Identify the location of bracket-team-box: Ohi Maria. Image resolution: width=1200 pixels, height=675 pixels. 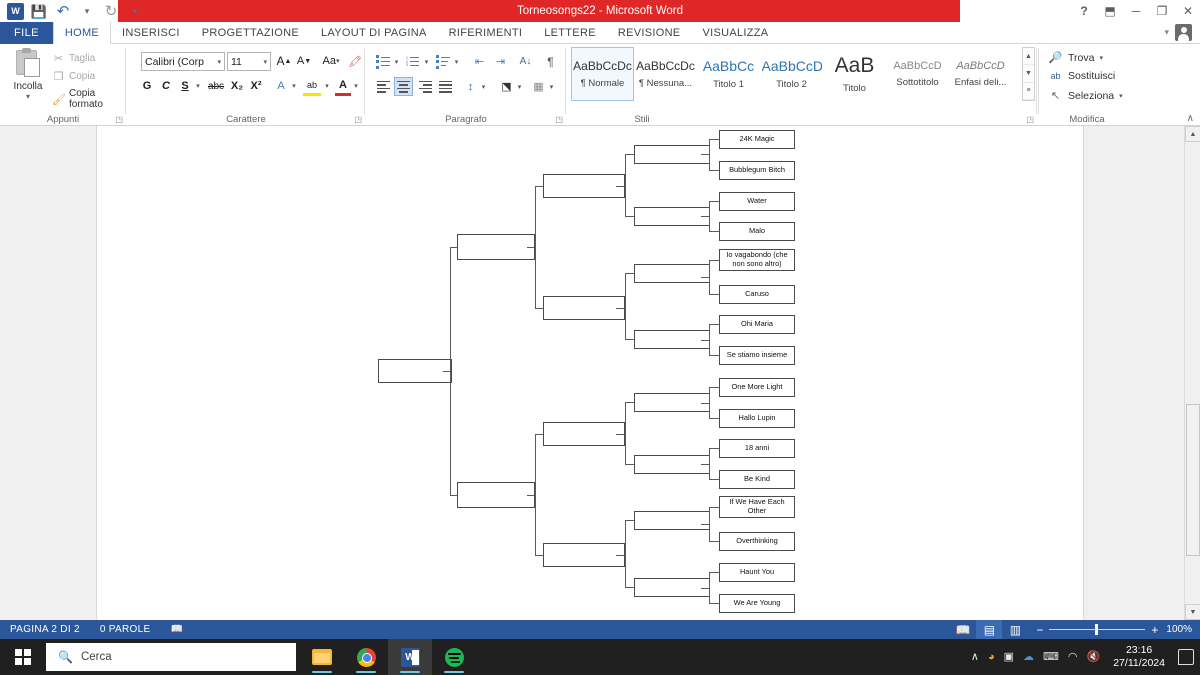
(757, 324).